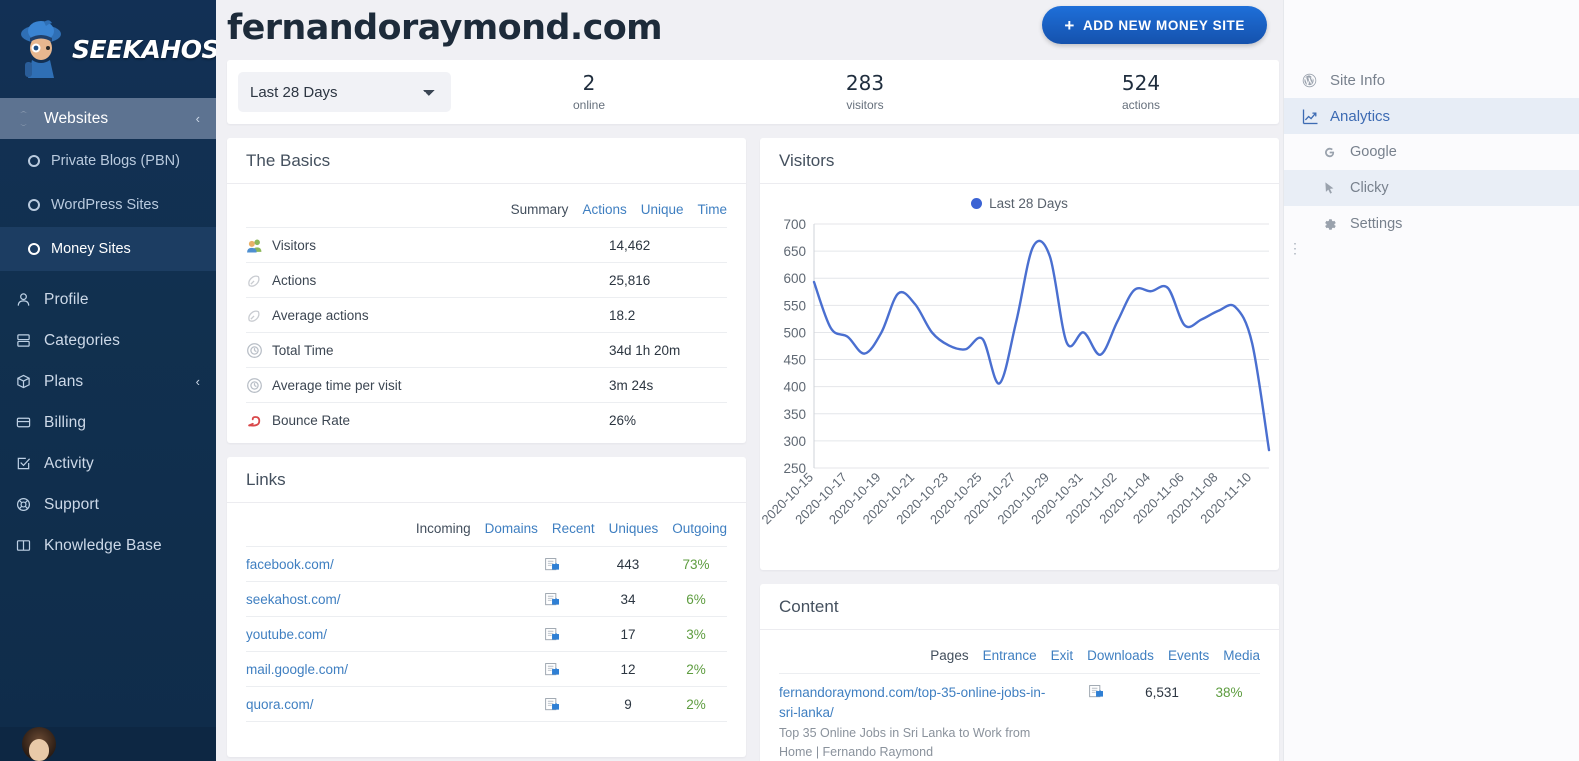 This screenshot has width=1579, height=761. I want to click on list-item: quora.com/ 9 2%, so click(486, 703).